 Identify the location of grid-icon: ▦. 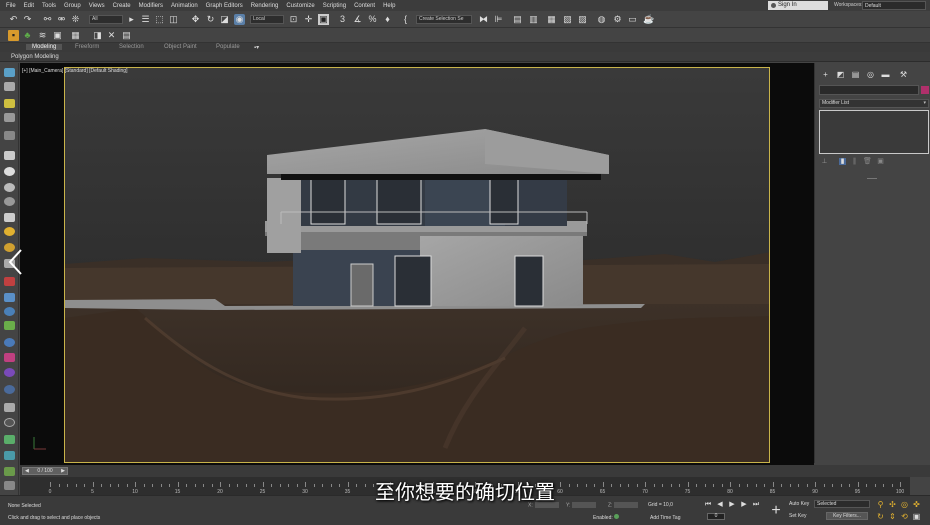
(75, 35).